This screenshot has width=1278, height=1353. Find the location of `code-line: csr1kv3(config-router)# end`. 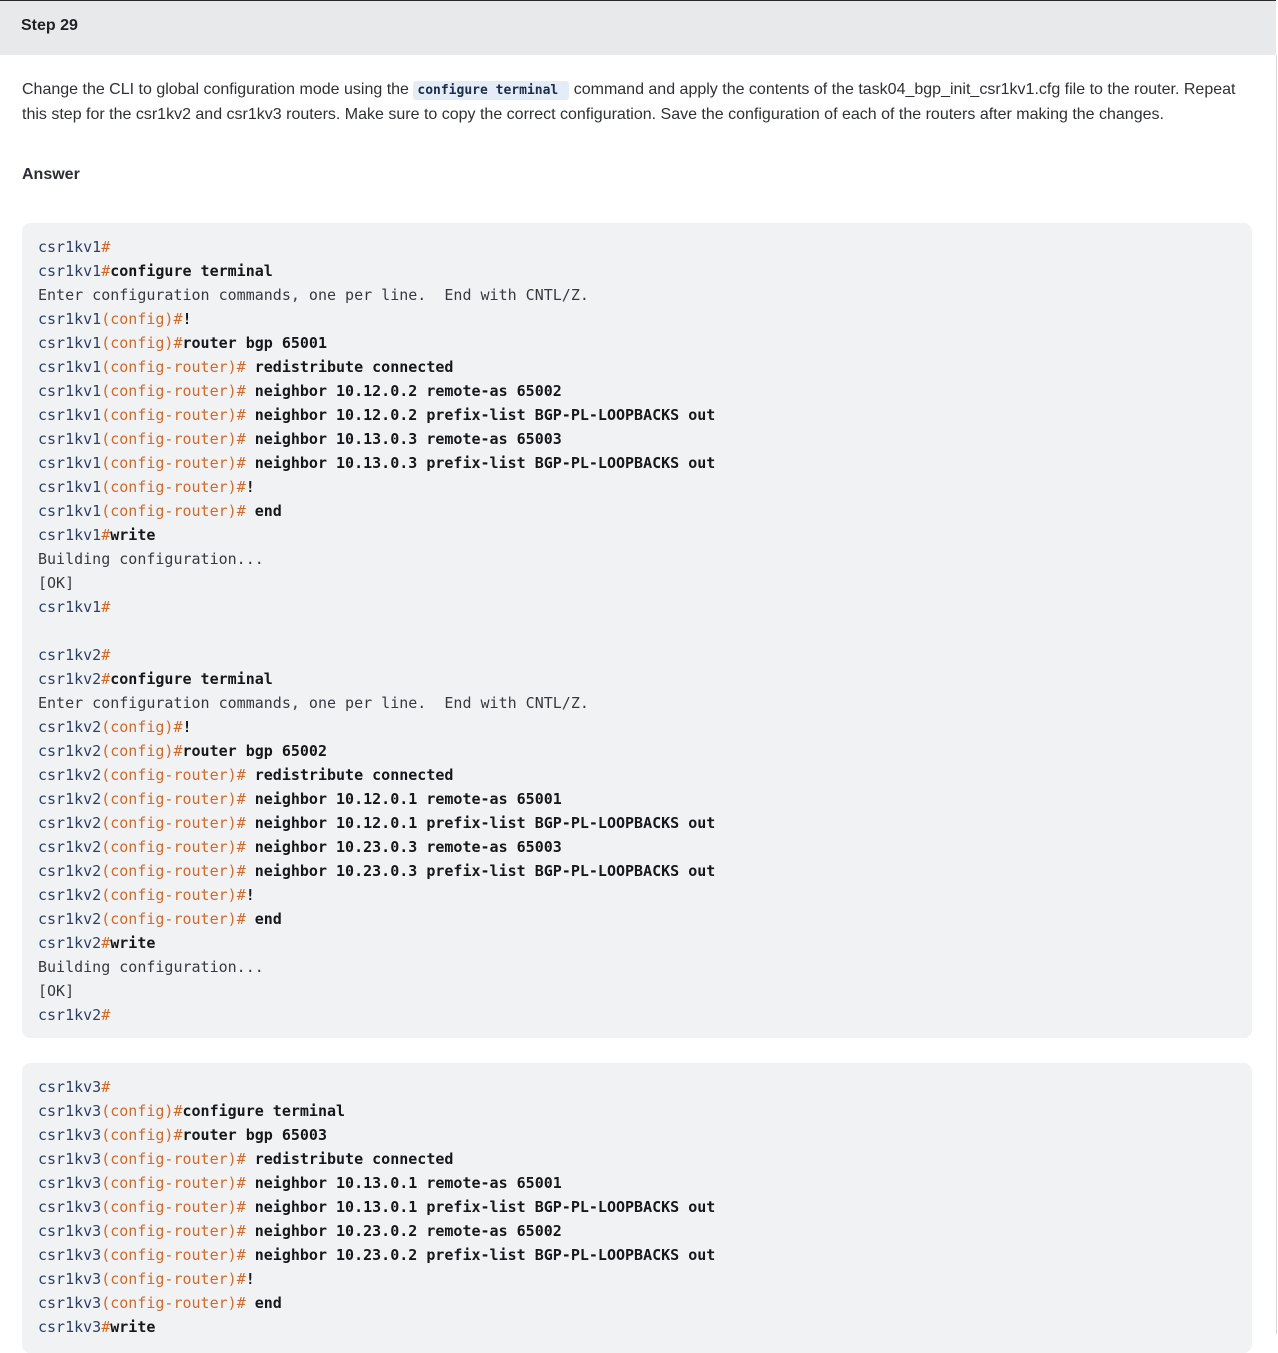

code-line: csr1kv3(config-router)# end is located at coordinates (637, 1303).